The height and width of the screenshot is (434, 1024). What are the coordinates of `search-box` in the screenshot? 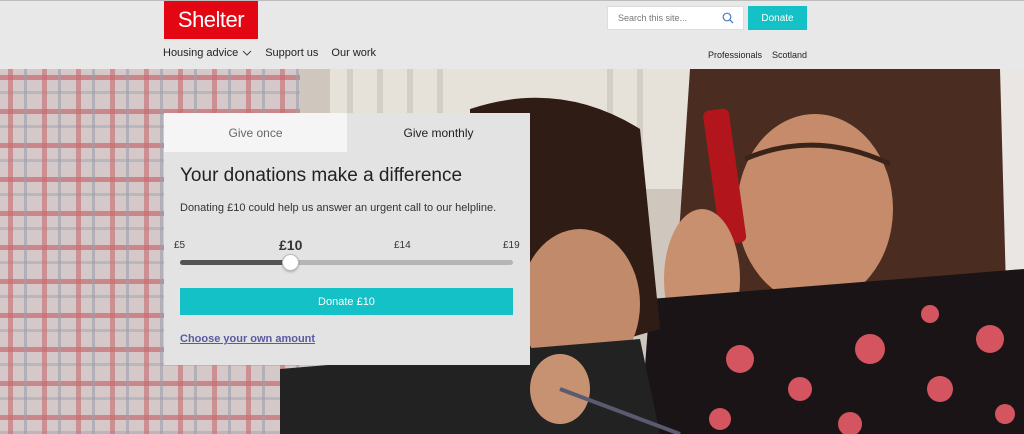 It's located at (675, 18).